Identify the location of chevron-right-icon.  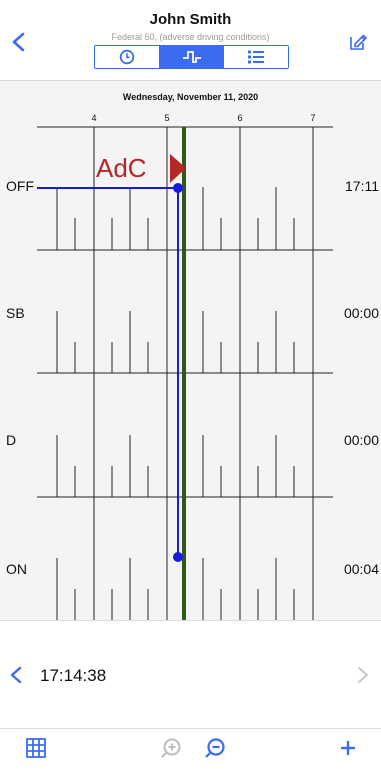
(363, 675).